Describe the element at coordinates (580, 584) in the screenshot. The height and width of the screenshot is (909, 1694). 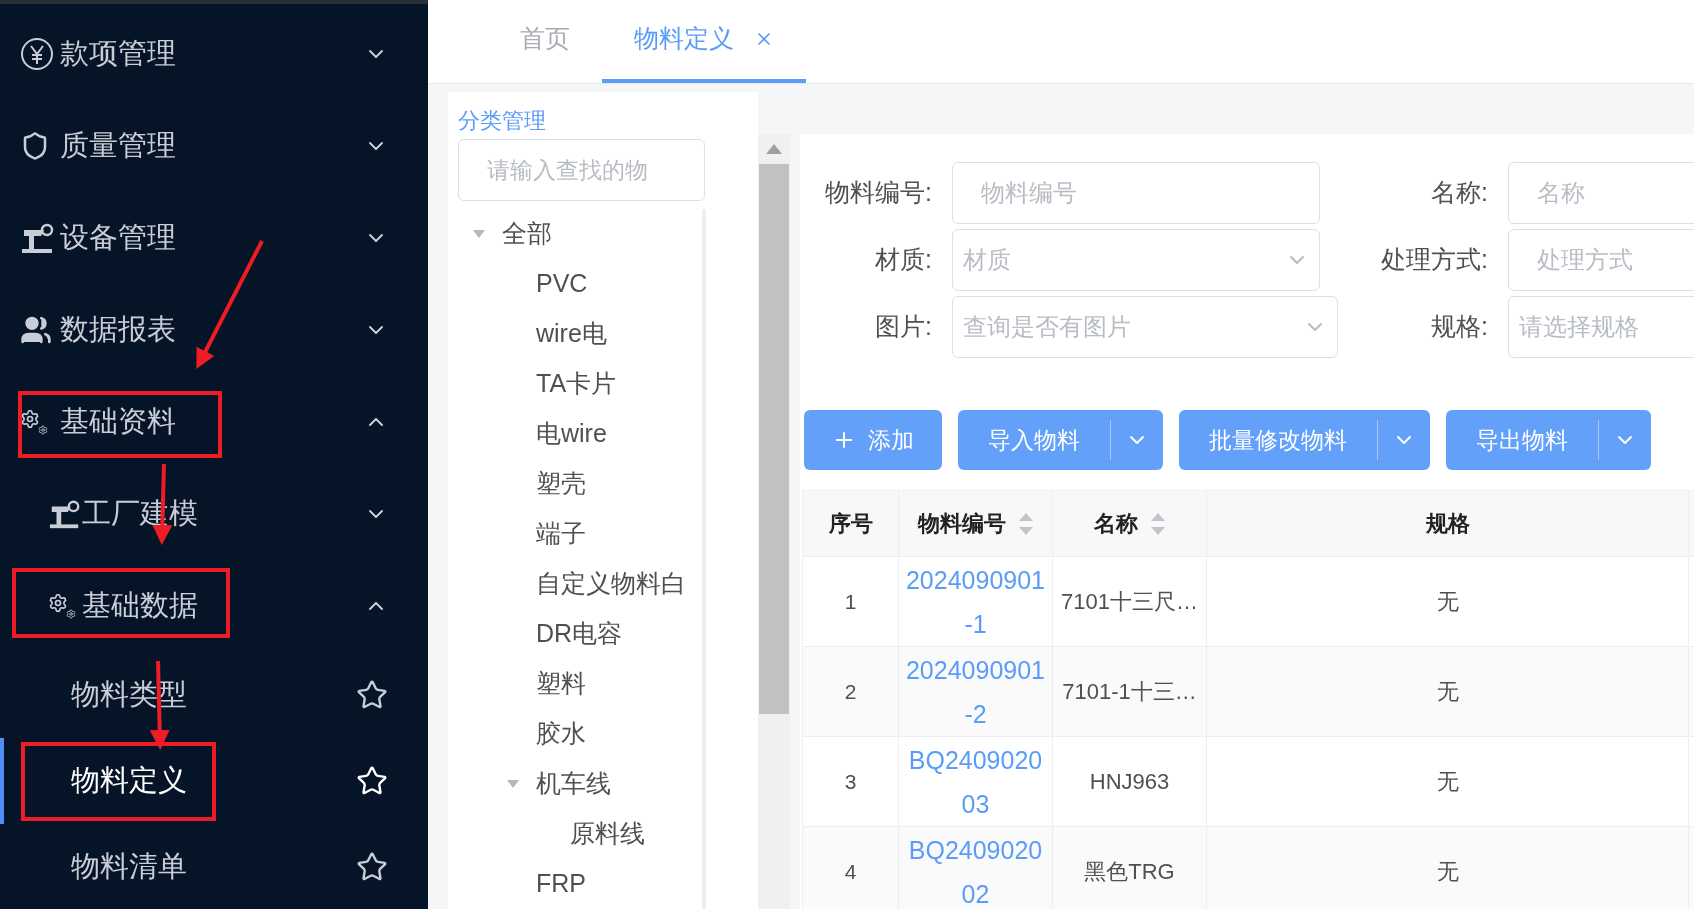
I see `tree-item: 自定义物料白` at that location.